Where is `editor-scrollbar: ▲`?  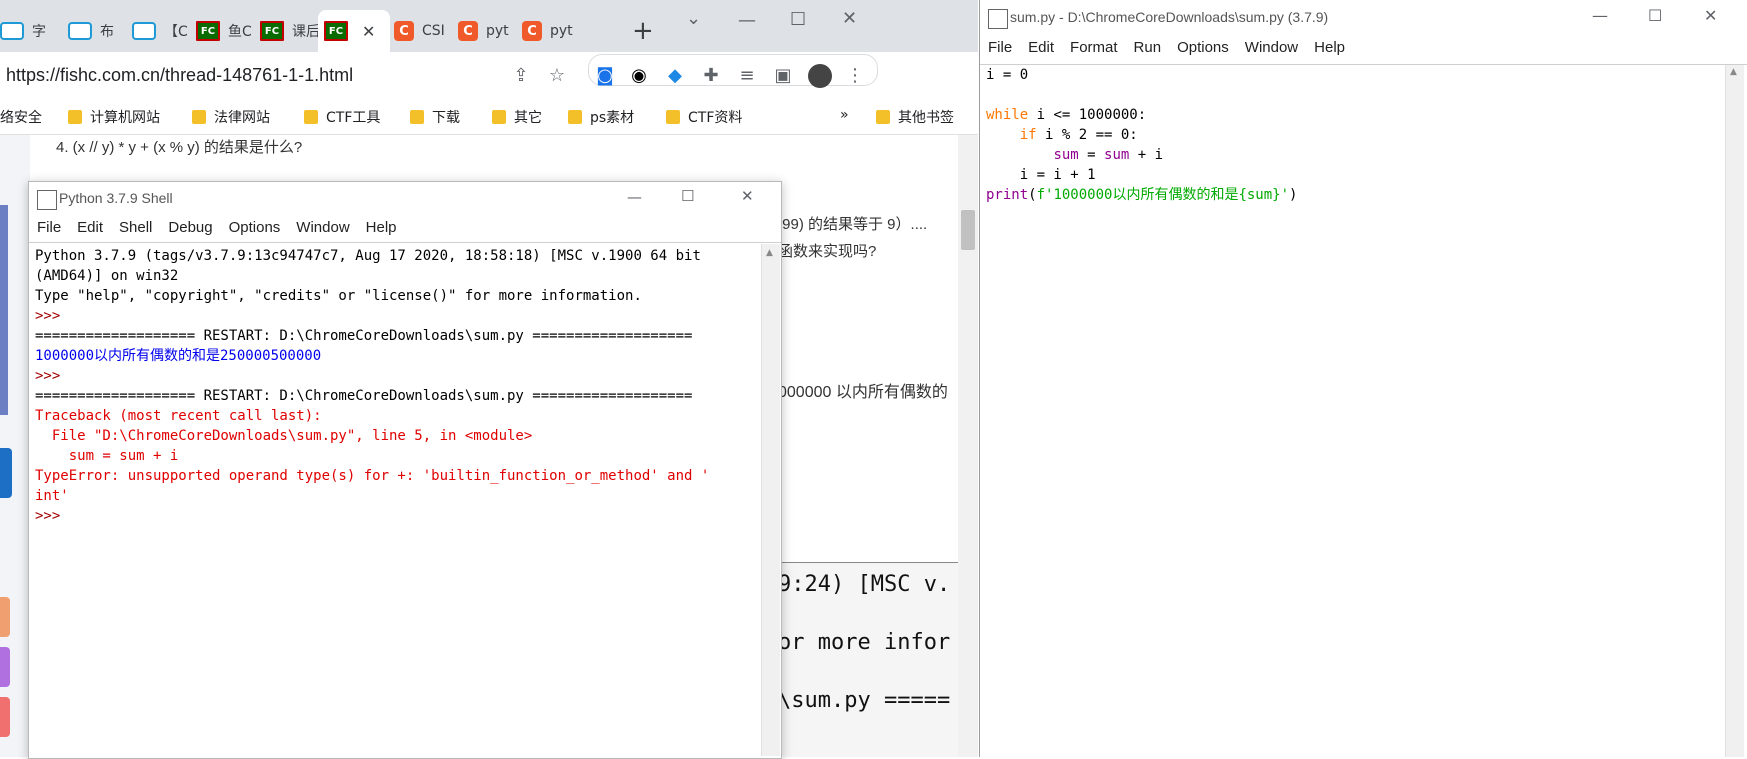 editor-scrollbar: ▲ is located at coordinates (1734, 411).